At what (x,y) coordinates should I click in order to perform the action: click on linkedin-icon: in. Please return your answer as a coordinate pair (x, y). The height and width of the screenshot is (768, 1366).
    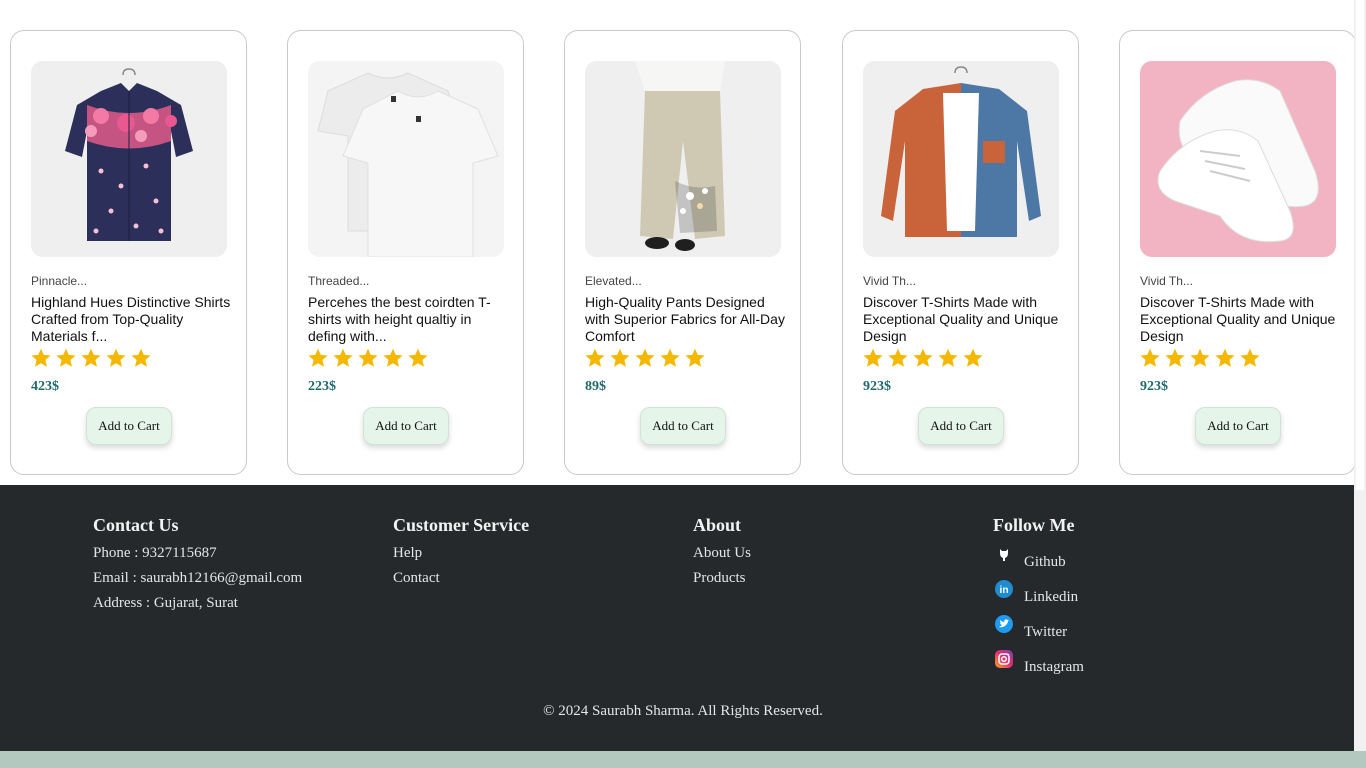
    Looking at the image, I should click on (1004, 589).